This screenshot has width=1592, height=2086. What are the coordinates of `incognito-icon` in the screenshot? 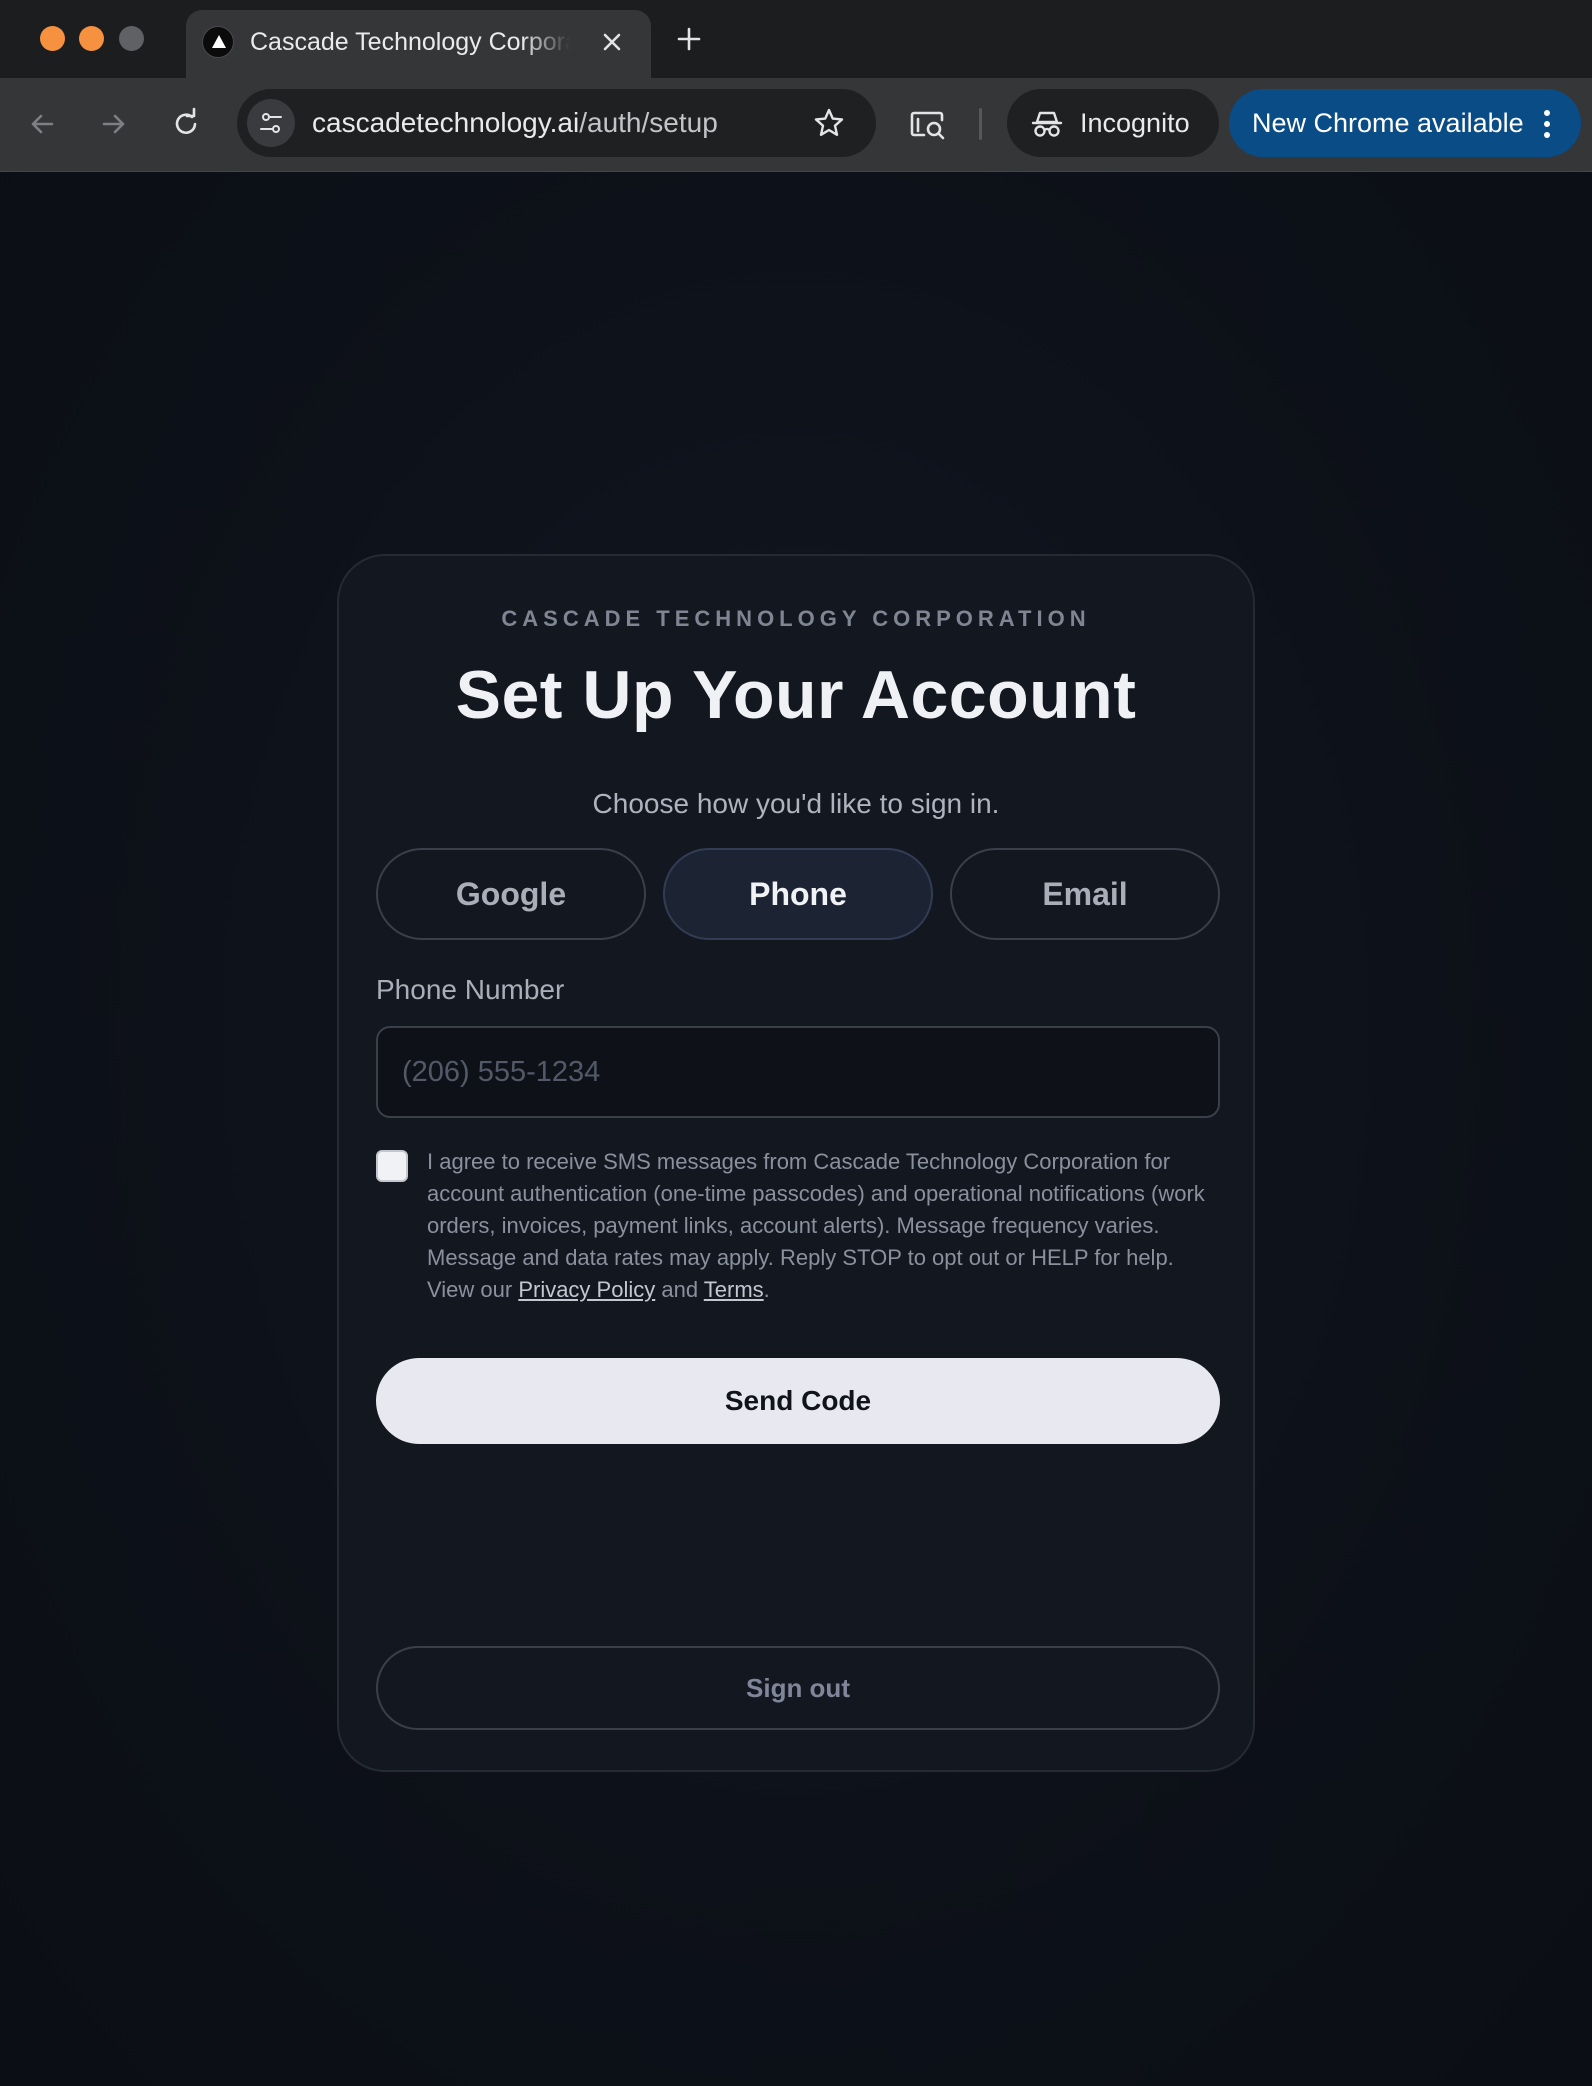 It's located at (1047, 124).